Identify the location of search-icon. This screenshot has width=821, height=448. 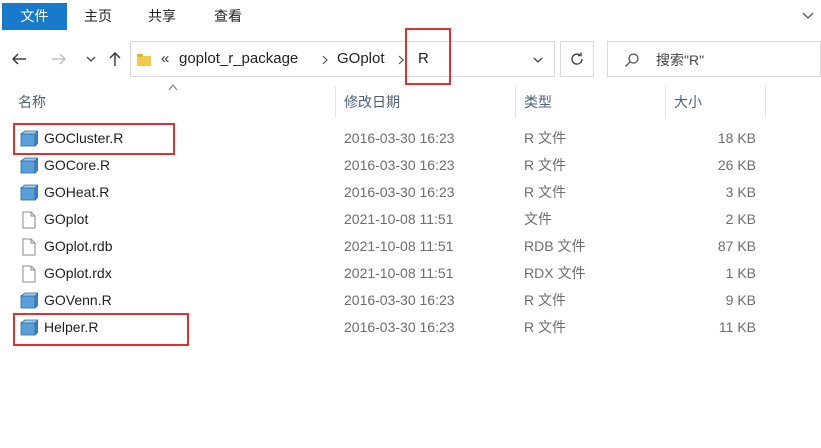
(632, 60).